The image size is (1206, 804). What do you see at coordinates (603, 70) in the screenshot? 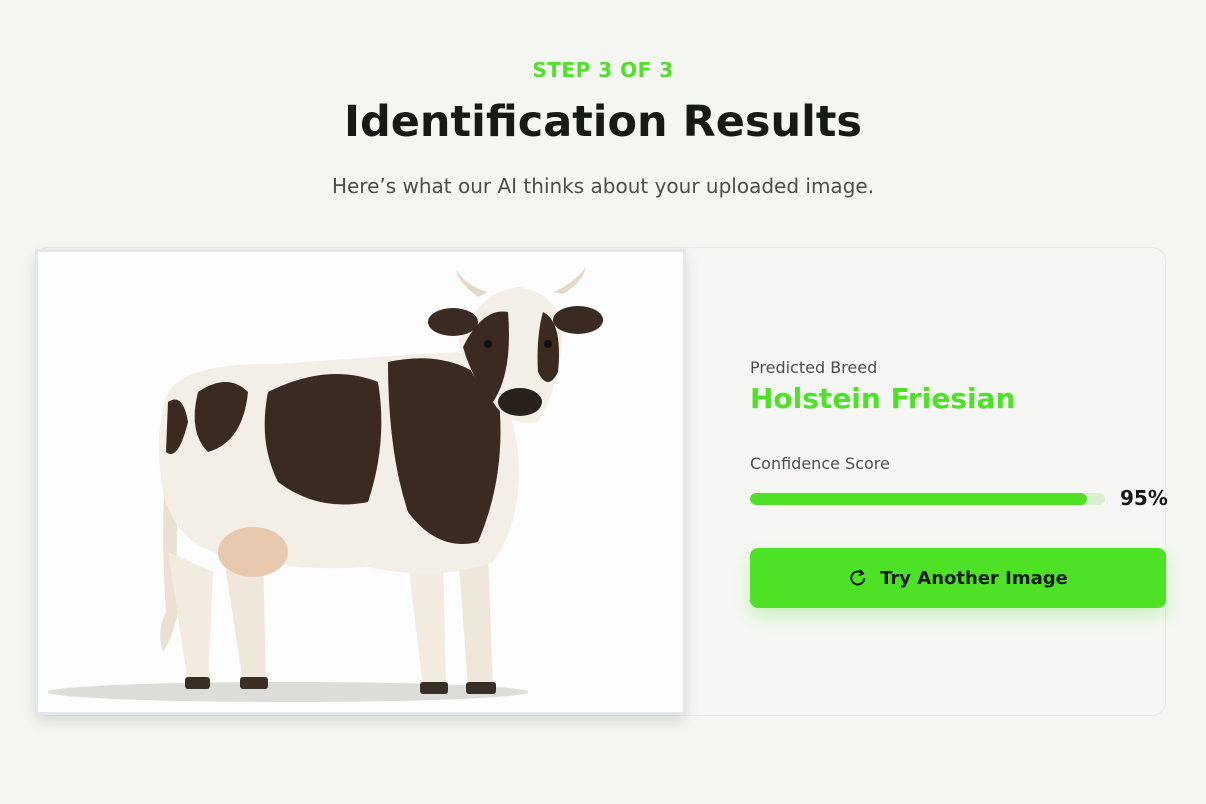
I see `step-indicator: STEP 3 OF 3` at bounding box center [603, 70].